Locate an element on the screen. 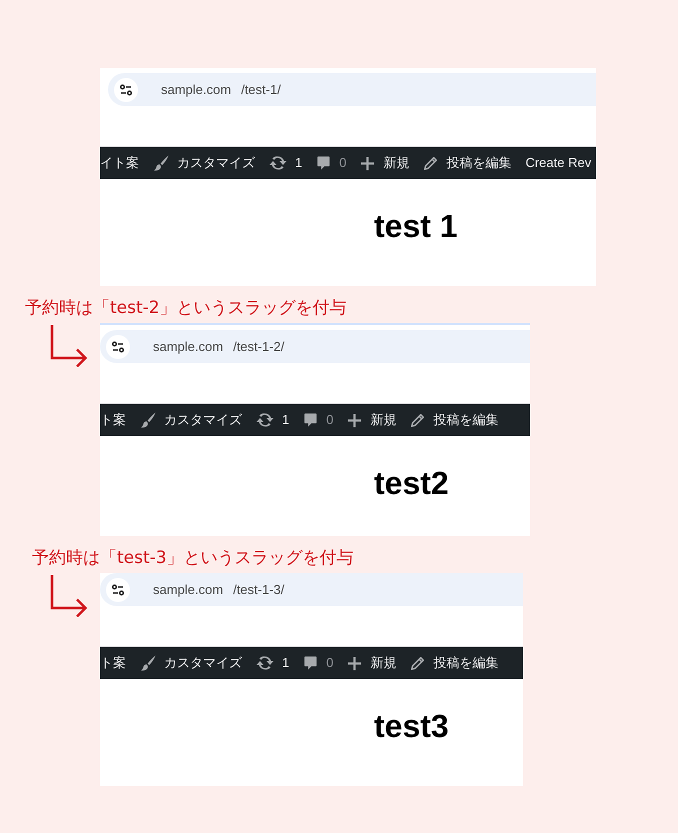 The width and height of the screenshot is (678, 833). toolbar-item: Create Rev is located at coordinates (558, 163).